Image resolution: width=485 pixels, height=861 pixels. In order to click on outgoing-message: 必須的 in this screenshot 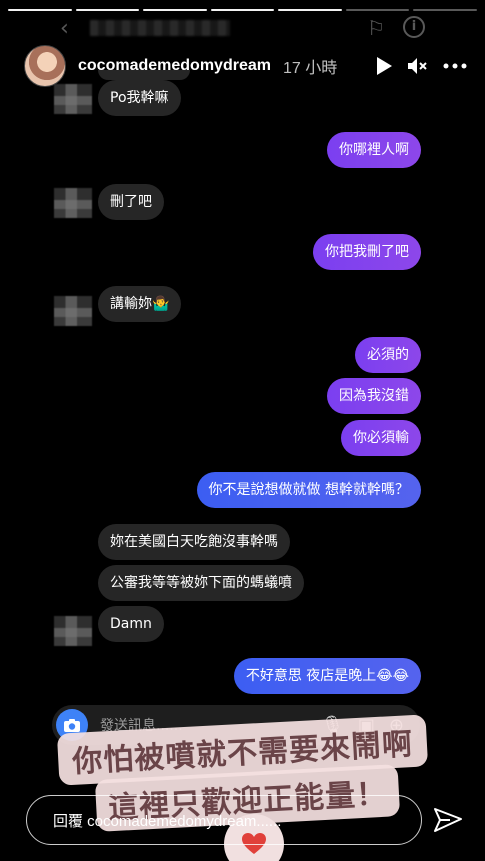, I will do `click(388, 355)`.